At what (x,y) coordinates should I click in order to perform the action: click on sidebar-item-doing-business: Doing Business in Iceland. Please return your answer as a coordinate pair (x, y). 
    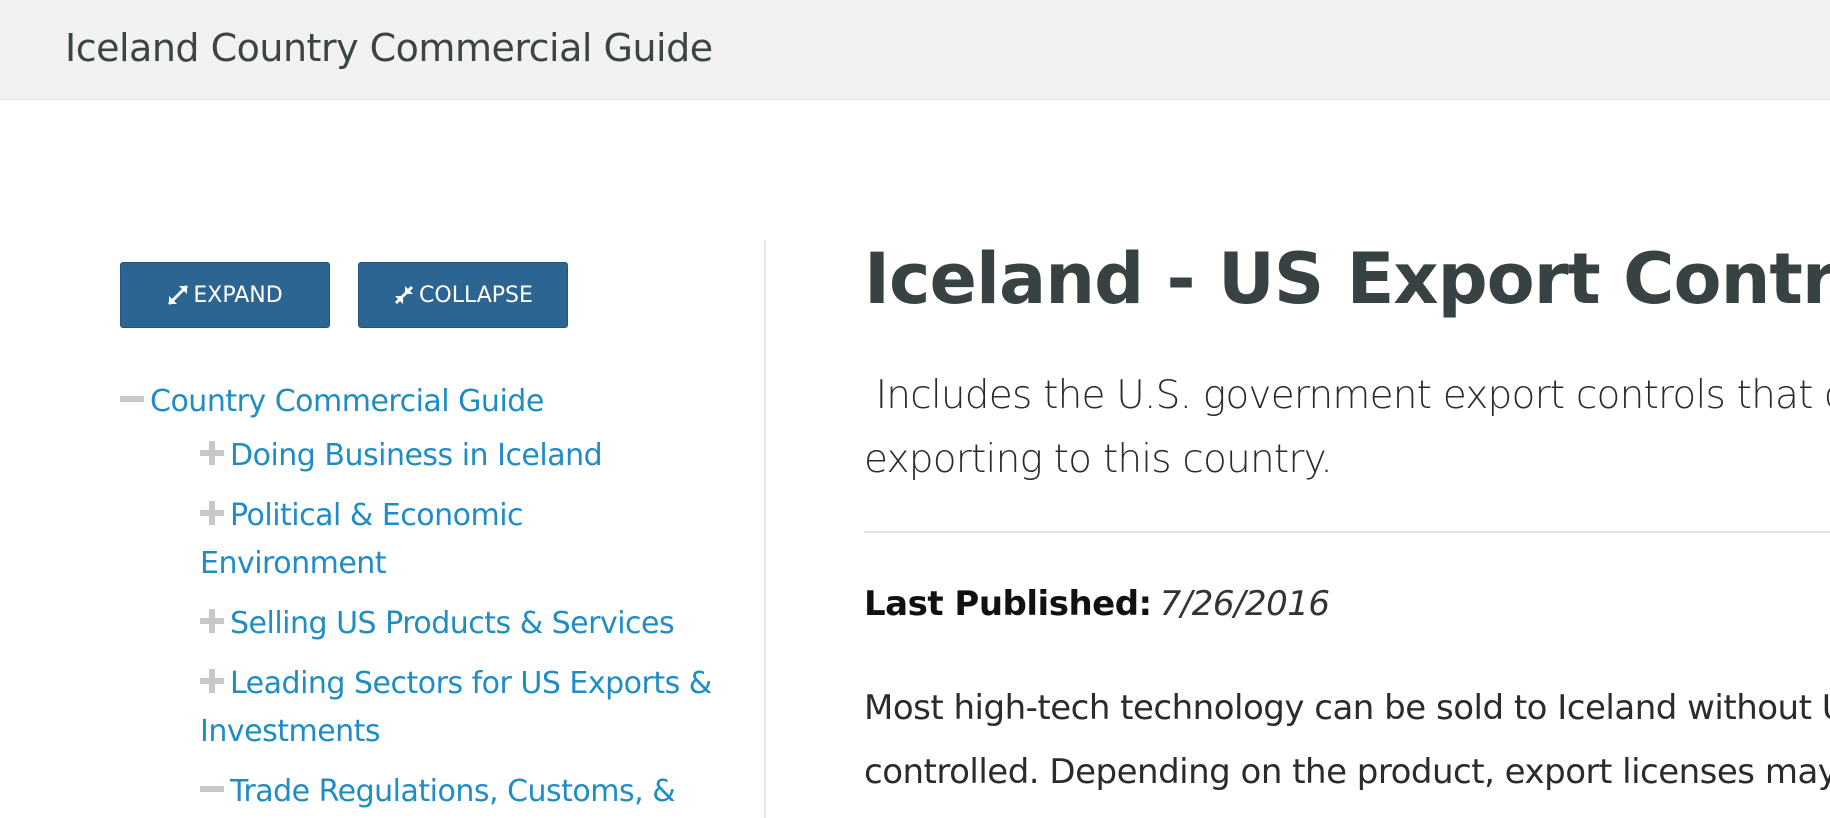
    Looking at the image, I should click on (401, 456).